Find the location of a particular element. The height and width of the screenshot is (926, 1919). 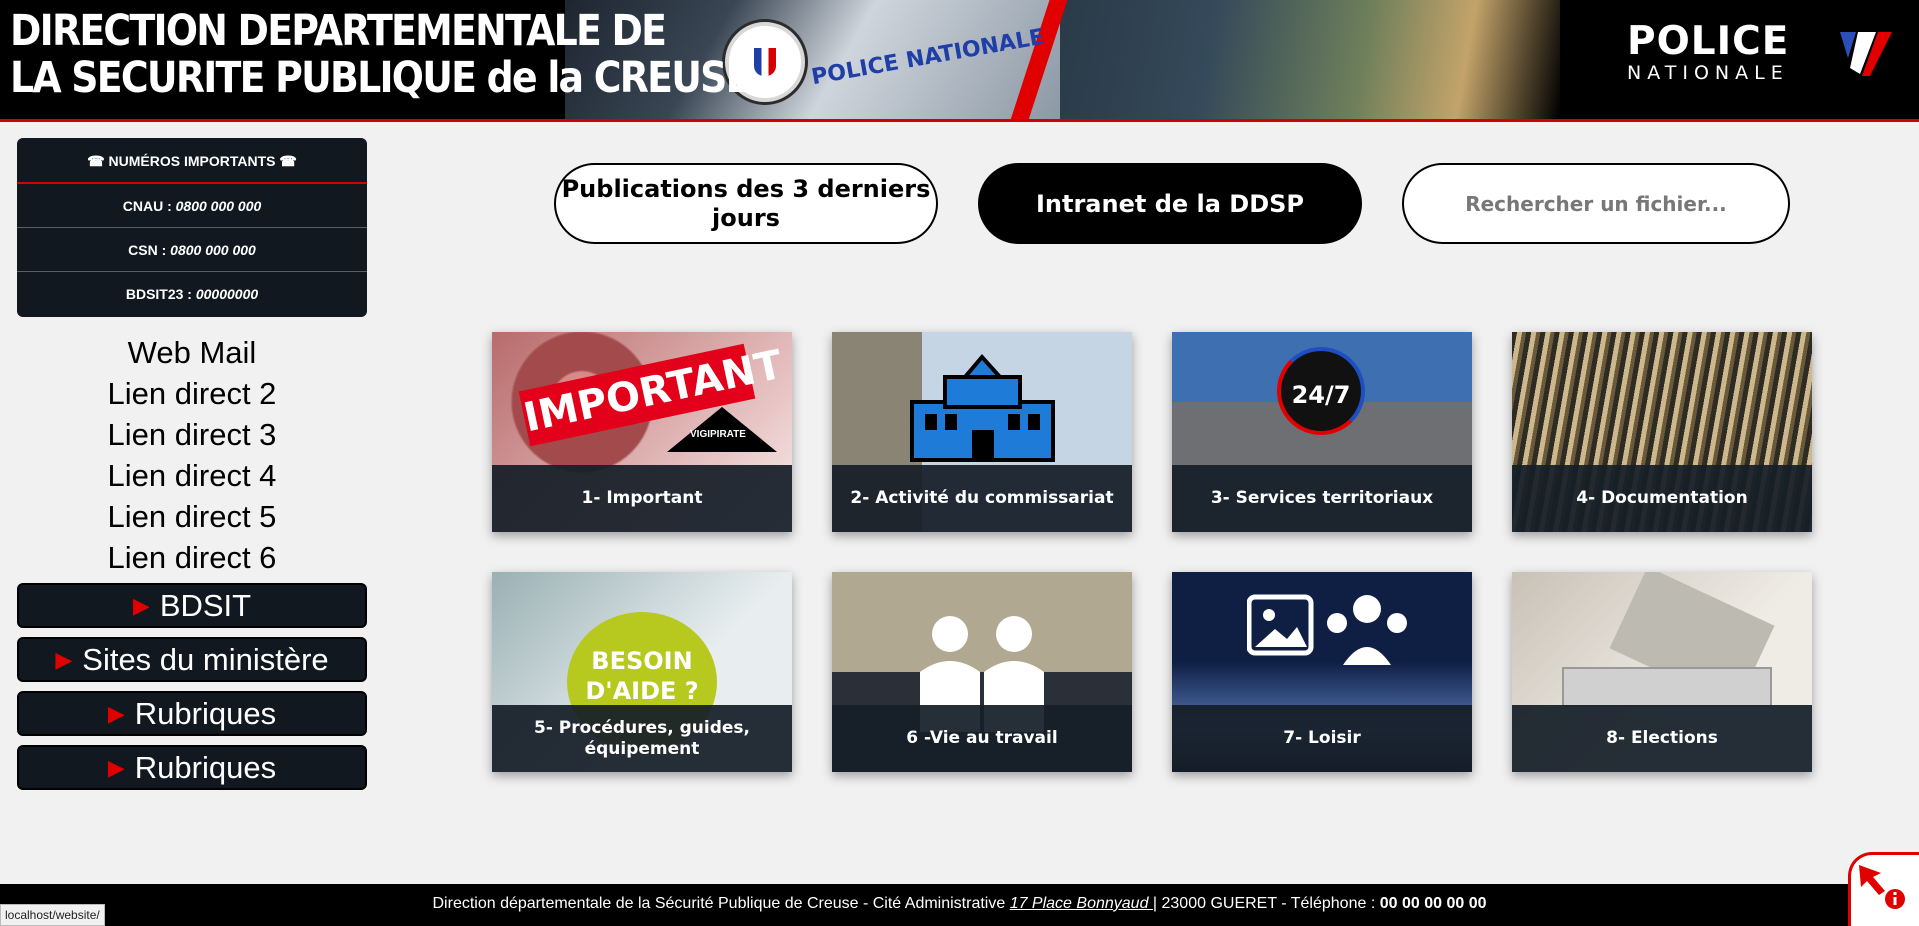

menu-button-rubriques-1: ▶ Rubriques is located at coordinates (192, 713).